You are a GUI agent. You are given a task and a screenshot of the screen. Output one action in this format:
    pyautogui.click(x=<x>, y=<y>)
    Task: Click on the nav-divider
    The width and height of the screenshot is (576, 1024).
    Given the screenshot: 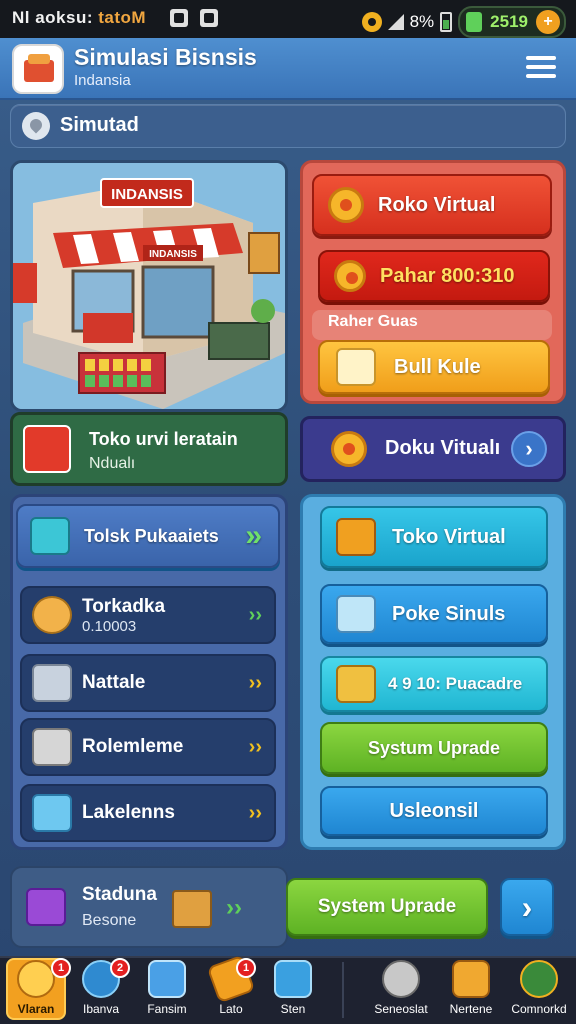 What is the action you would take?
    pyautogui.click(x=343, y=990)
    